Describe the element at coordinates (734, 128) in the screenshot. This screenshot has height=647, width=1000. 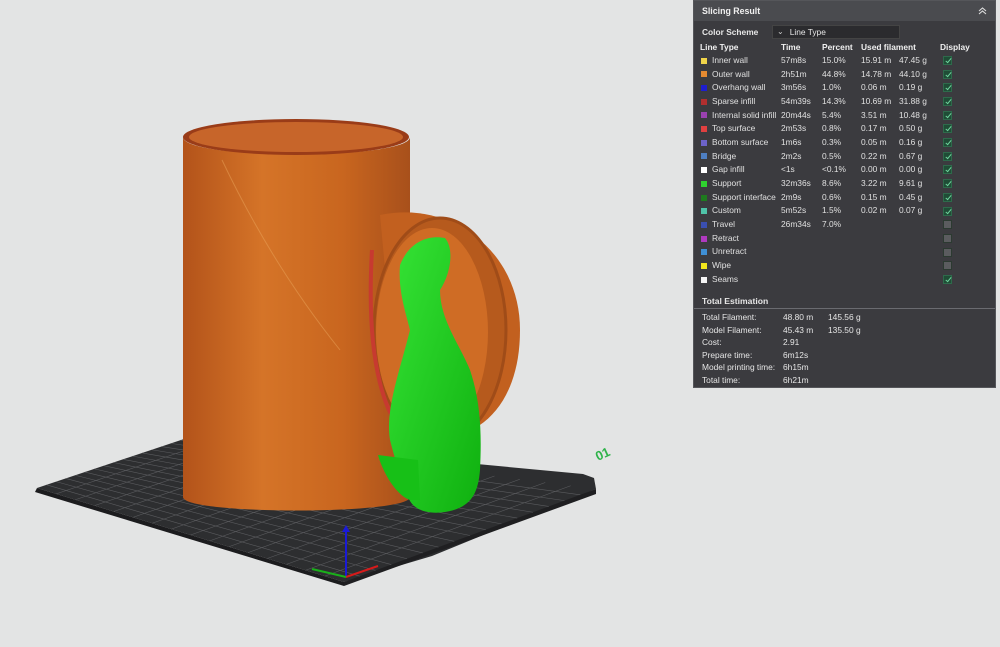
I see `line-type-name: Top surface` at that location.